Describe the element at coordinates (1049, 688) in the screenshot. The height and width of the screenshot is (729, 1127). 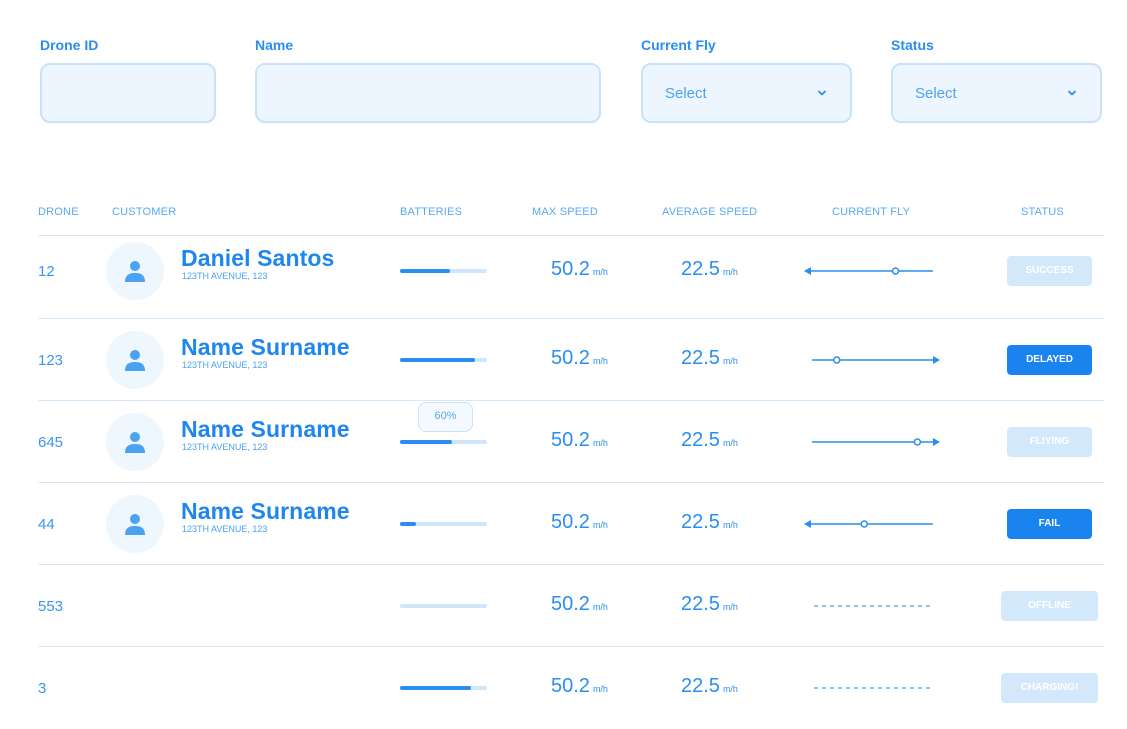
I see `status-badge: CHARGING!` at that location.